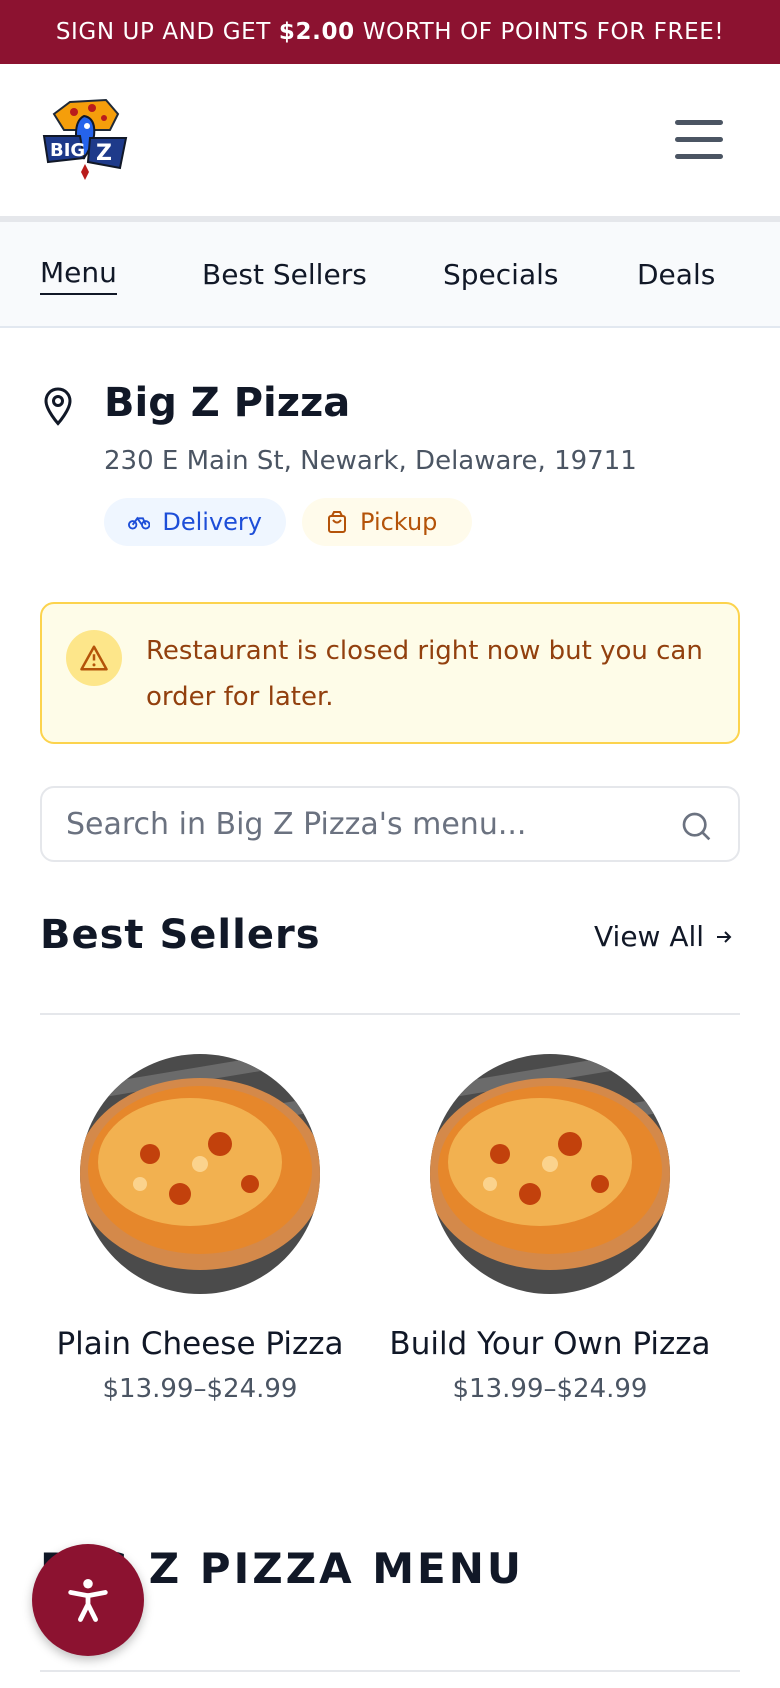  Describe the element at coordinates (399, 522) in the screenshot. I see `pickup-label: Pickup` at that location.